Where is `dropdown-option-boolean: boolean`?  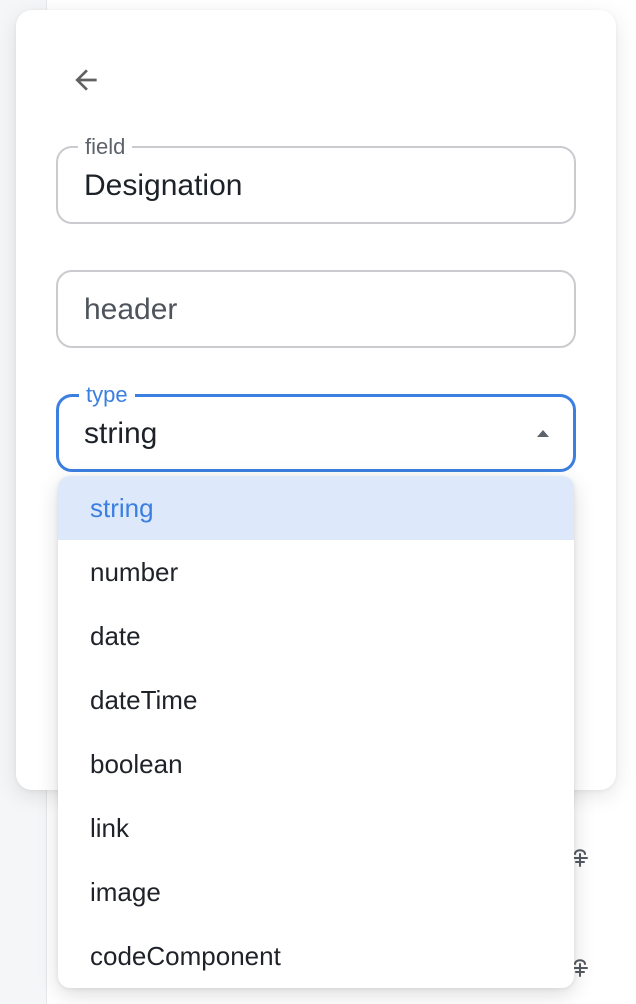
dropdown-option-boolean: boolean is located at coordinates (316, 764).